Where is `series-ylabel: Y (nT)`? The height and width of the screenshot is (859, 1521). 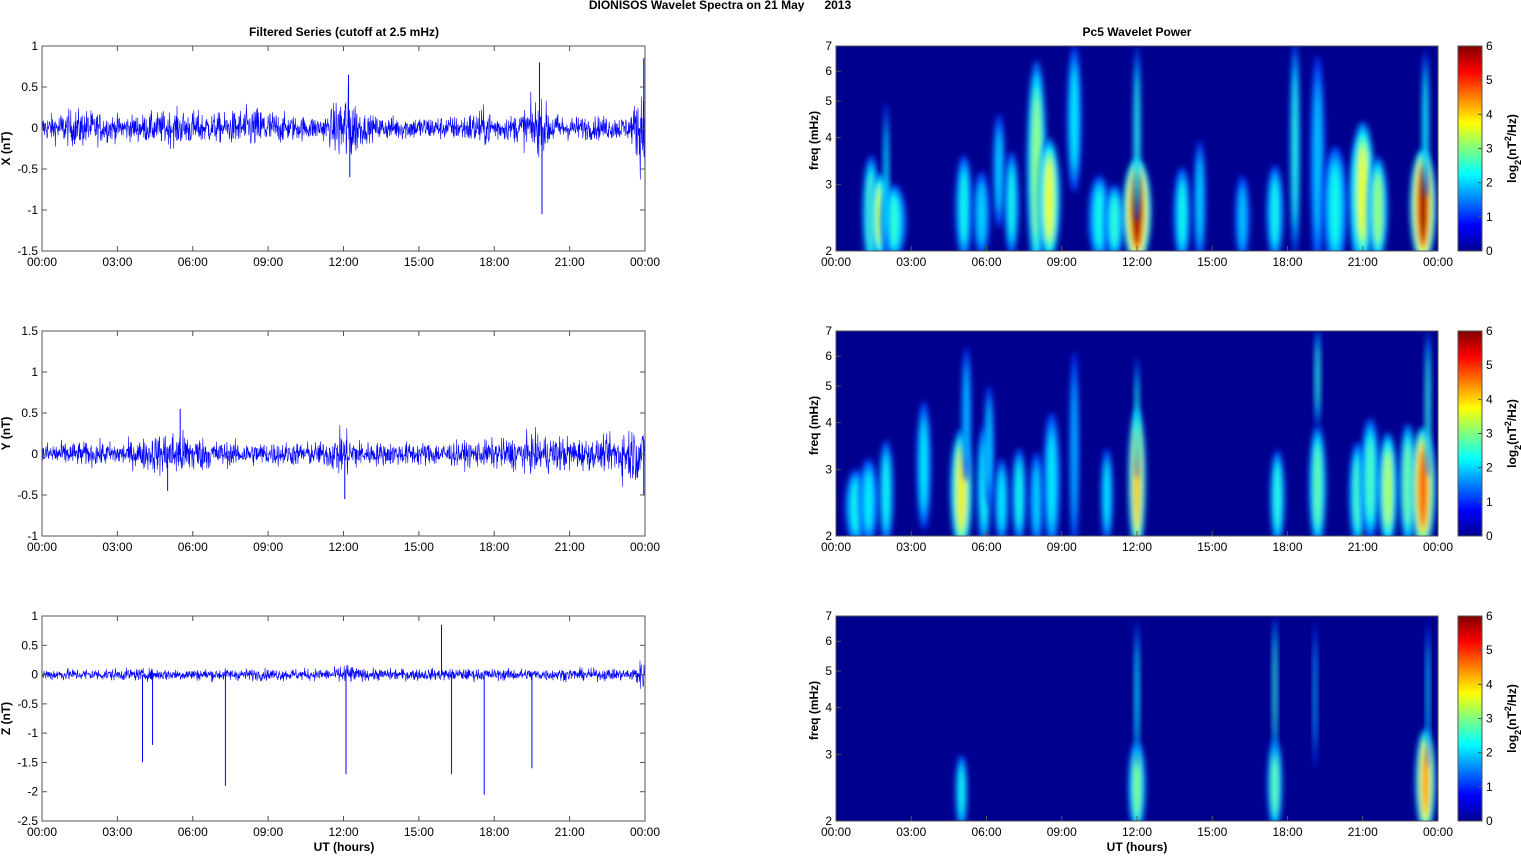 series-ylabel: Y (nT) is located at coordinates (6, 434).